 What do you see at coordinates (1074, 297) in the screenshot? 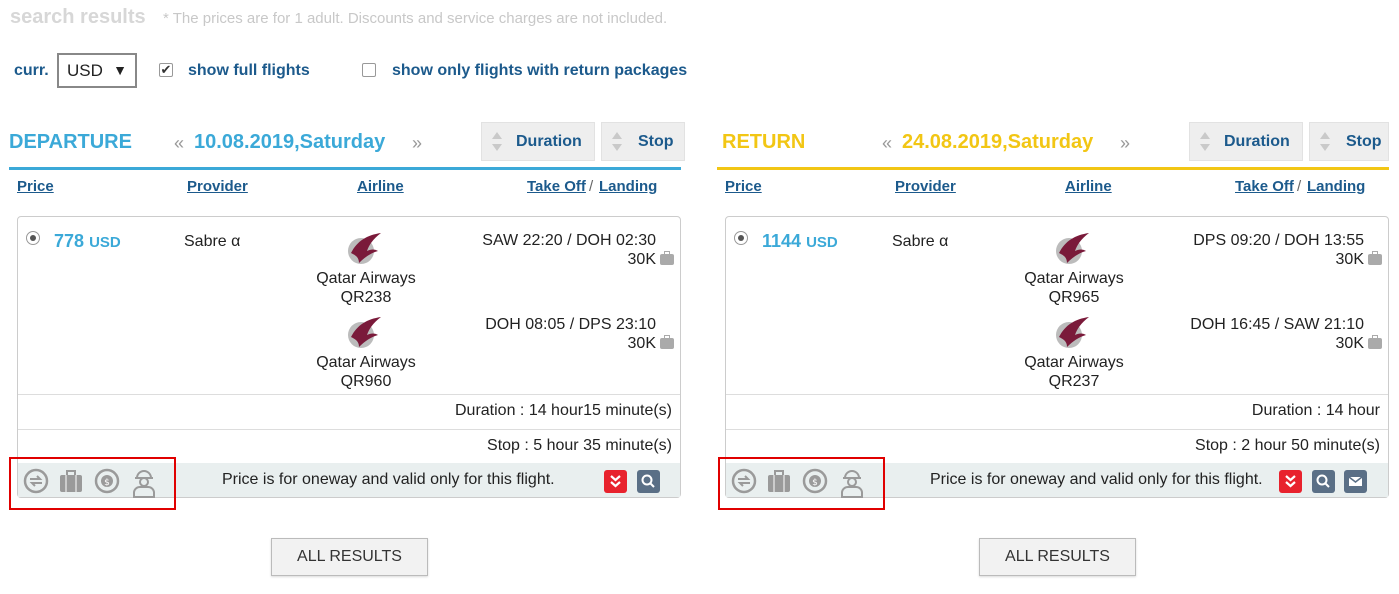
I see `flight-number: QR965` at bounding box center [1074, 297].